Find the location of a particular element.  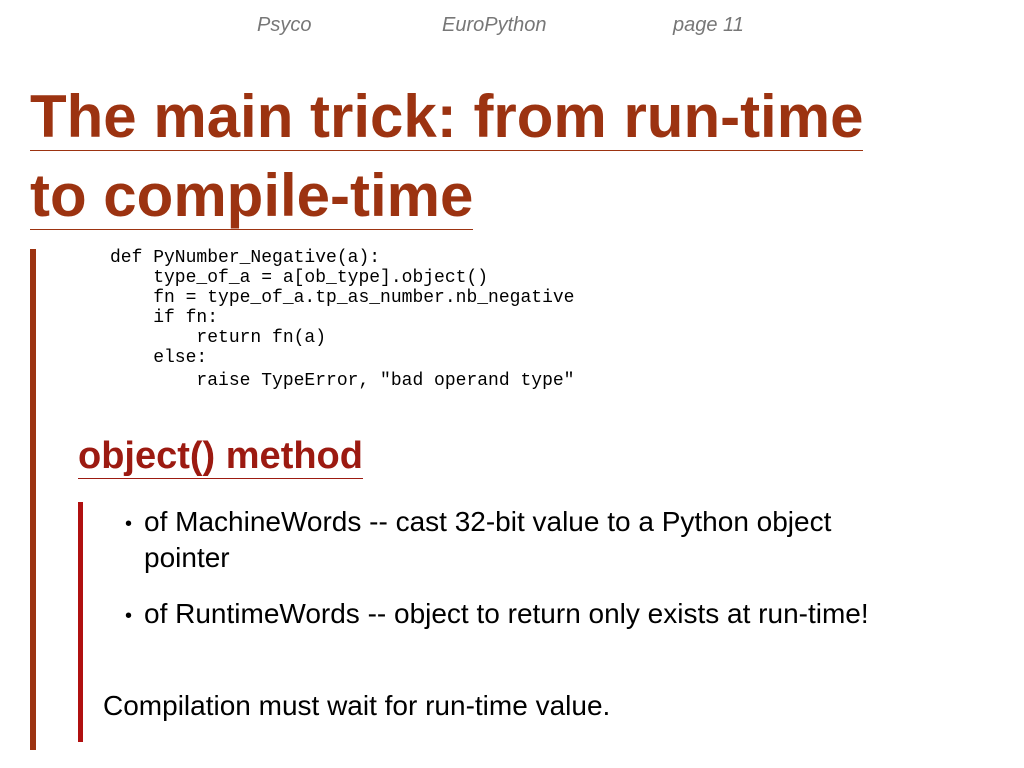

section-heading: object() method is located at coordinates (220, 457).